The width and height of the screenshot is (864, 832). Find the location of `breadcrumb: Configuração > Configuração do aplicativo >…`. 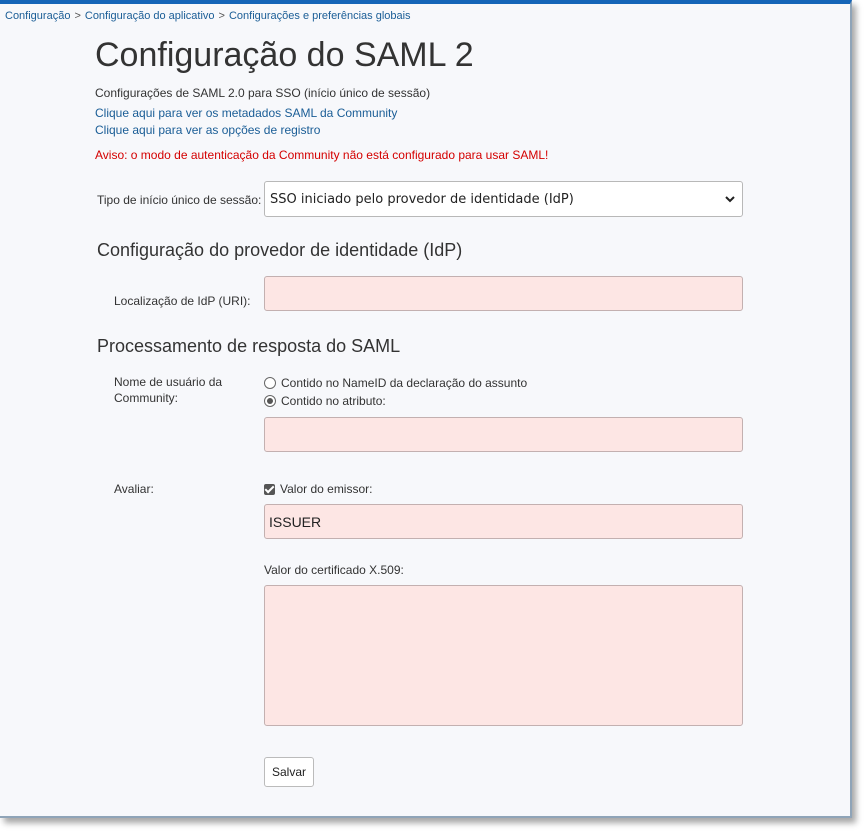

breadcrumb: Configuração > Configuração do aplicativo >… is located at coordinates (208, 16).